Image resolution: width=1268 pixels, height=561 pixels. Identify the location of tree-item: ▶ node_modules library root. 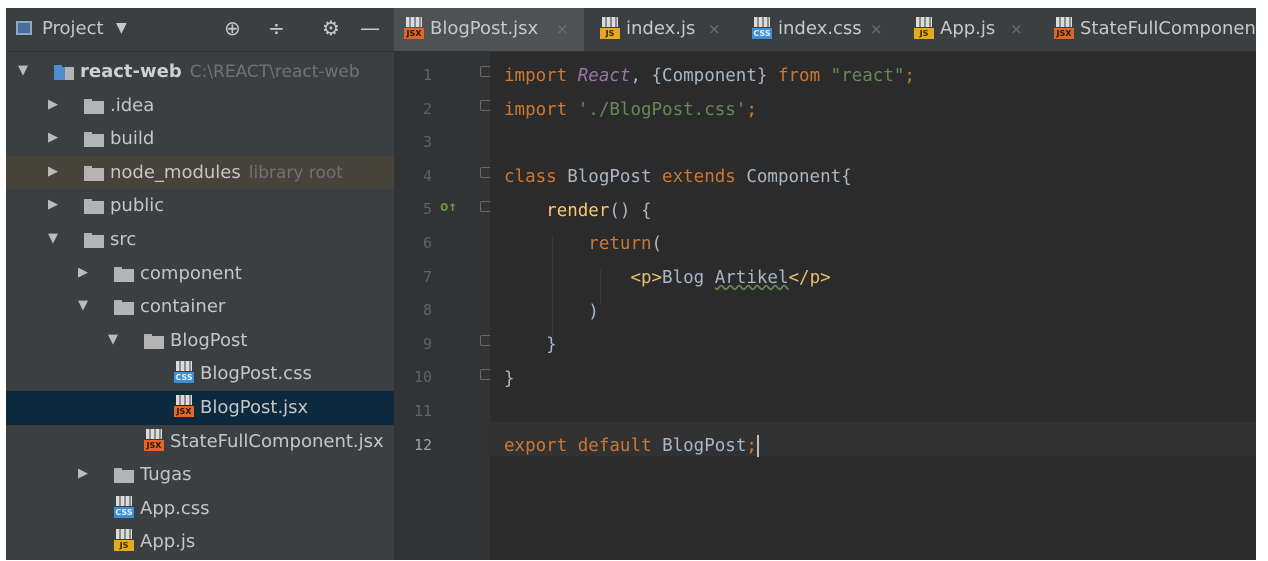
(200, 172).